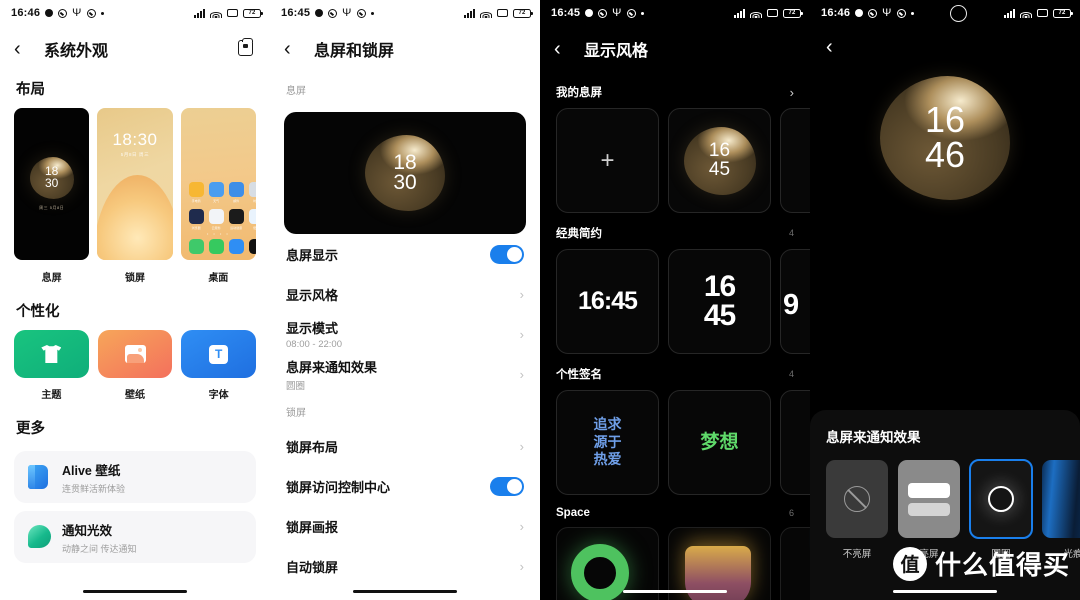 The image size is (1080, 600). What do you see at coordinates (135, 139) in the screenshot?
I see `lock-time: 18:30` at bounding box center [135, 139].